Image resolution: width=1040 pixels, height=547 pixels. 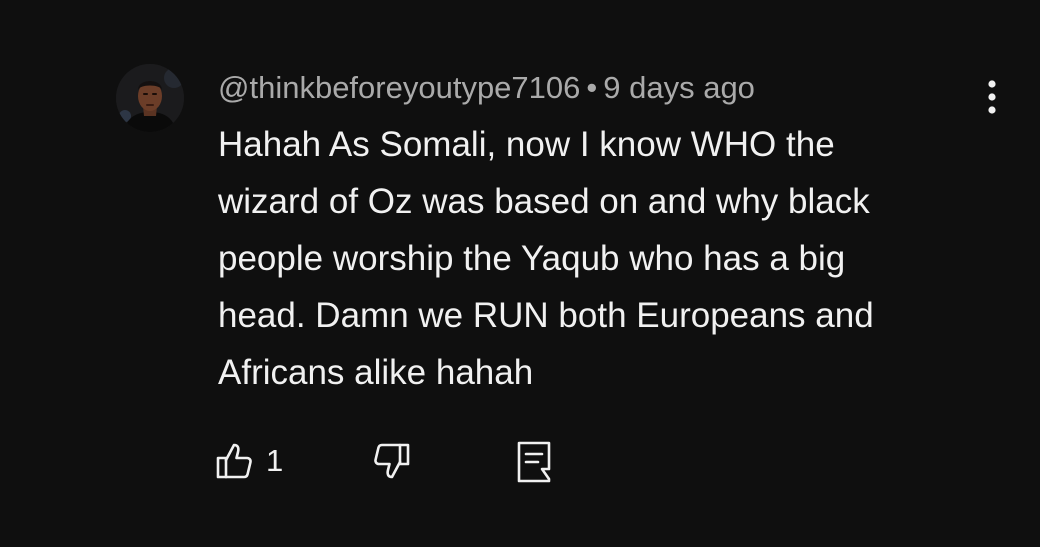 I want to click on comment-text-line: people worship the Yaqub who has a big, so click(x=532, y=258).